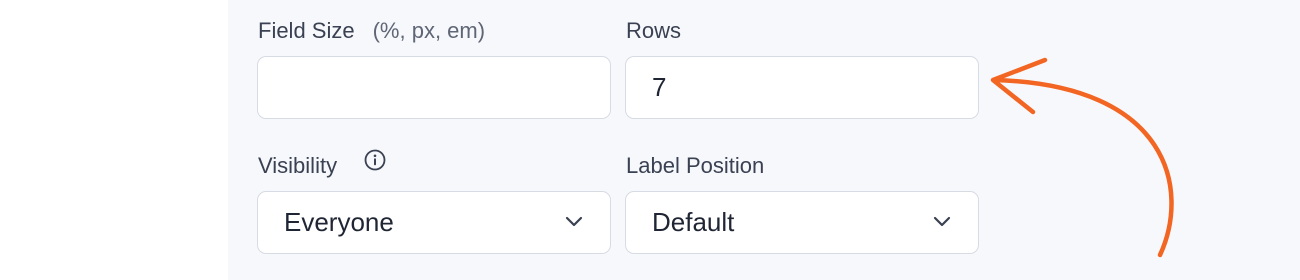 This screenshot has height=280, width=1300. Describe the element at coordinates (1082, 157) in the screenshot. I see `curved-arrow-icon` at that location.